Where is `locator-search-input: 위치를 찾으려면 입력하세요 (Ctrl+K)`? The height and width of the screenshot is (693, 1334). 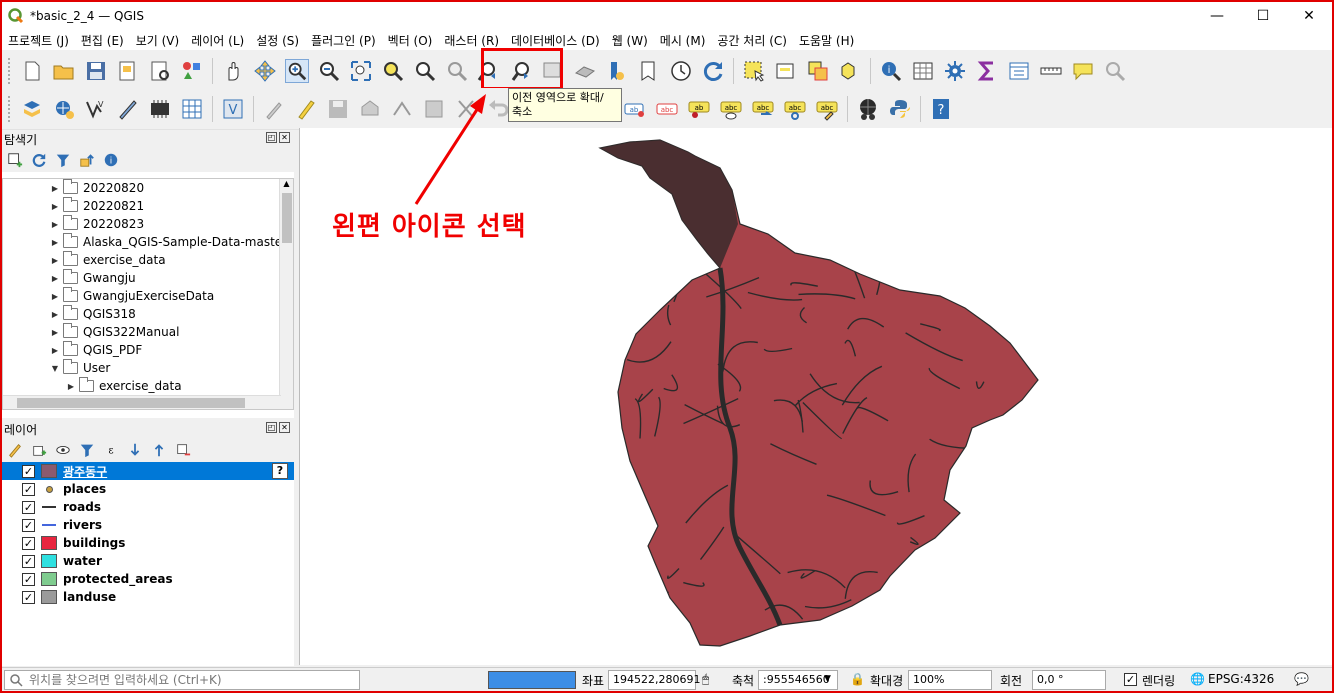
locator-search-input: 위치를 찾으려면 입력하세요 (Ctrl+K) is located at coordinates (182, 679).